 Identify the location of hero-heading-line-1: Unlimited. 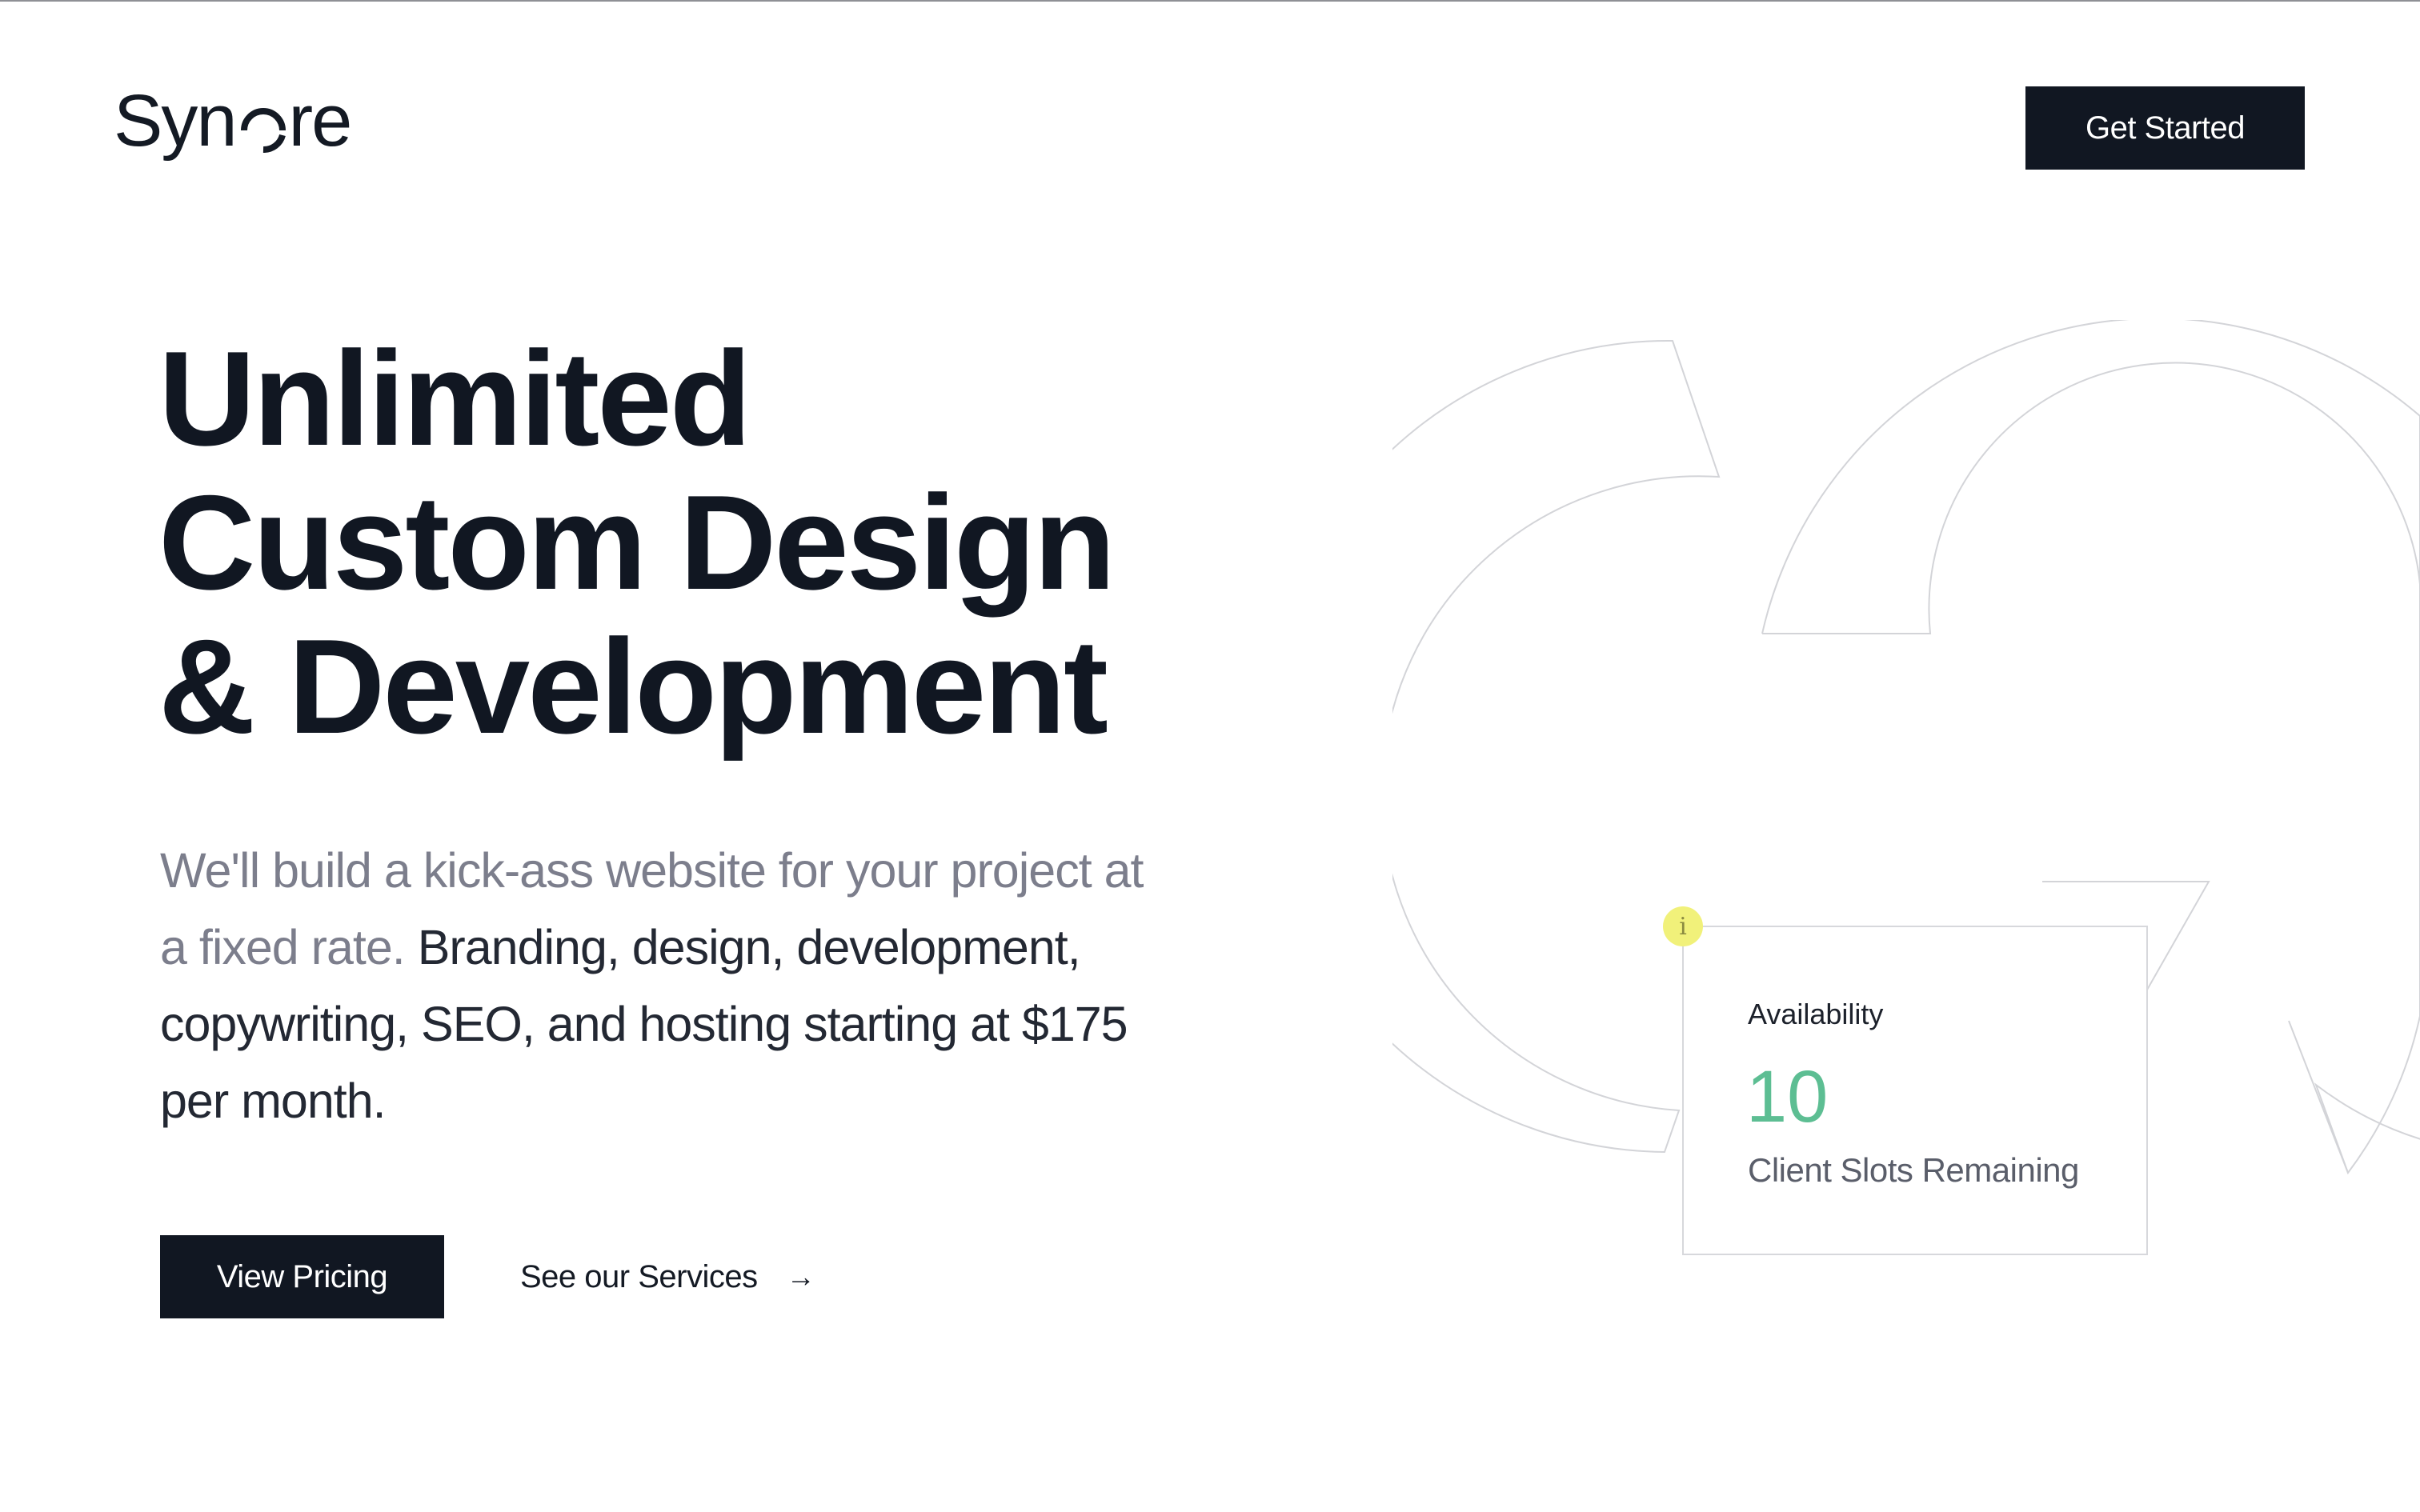
(454, 398).